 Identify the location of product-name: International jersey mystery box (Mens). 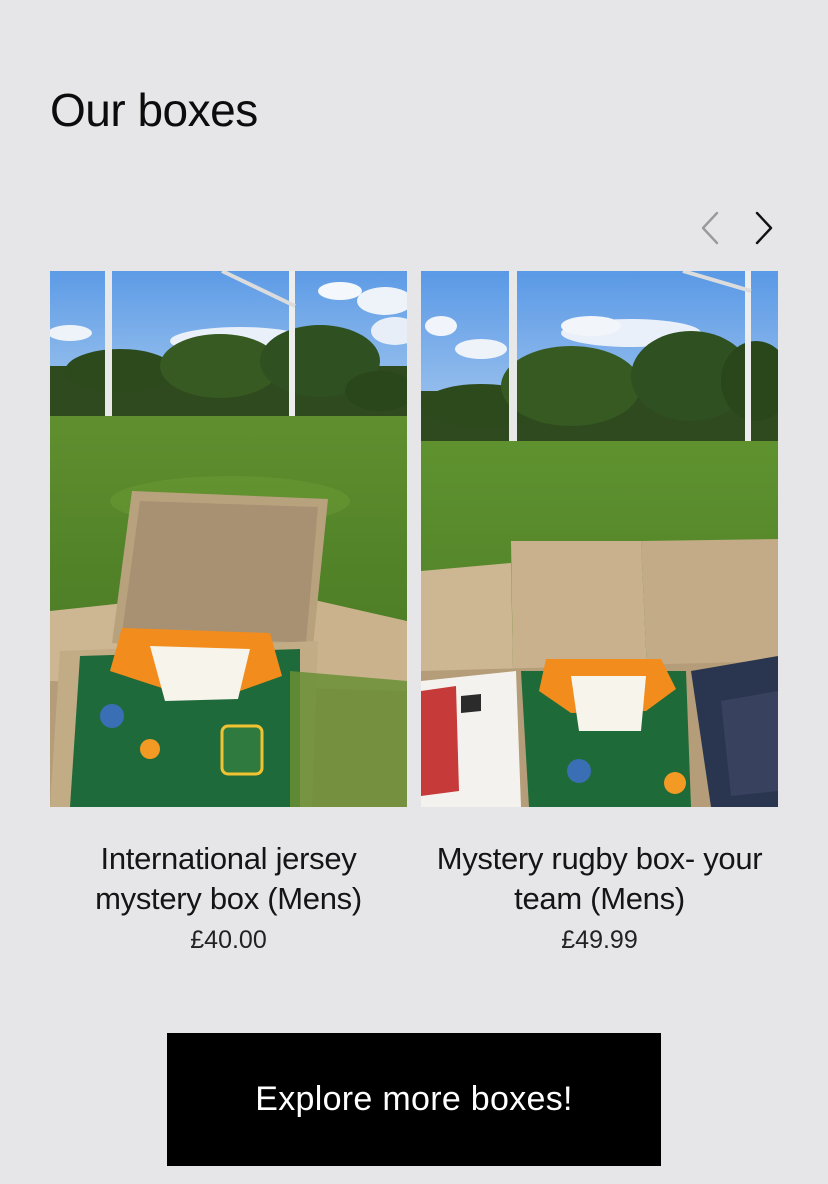
(228, 879).